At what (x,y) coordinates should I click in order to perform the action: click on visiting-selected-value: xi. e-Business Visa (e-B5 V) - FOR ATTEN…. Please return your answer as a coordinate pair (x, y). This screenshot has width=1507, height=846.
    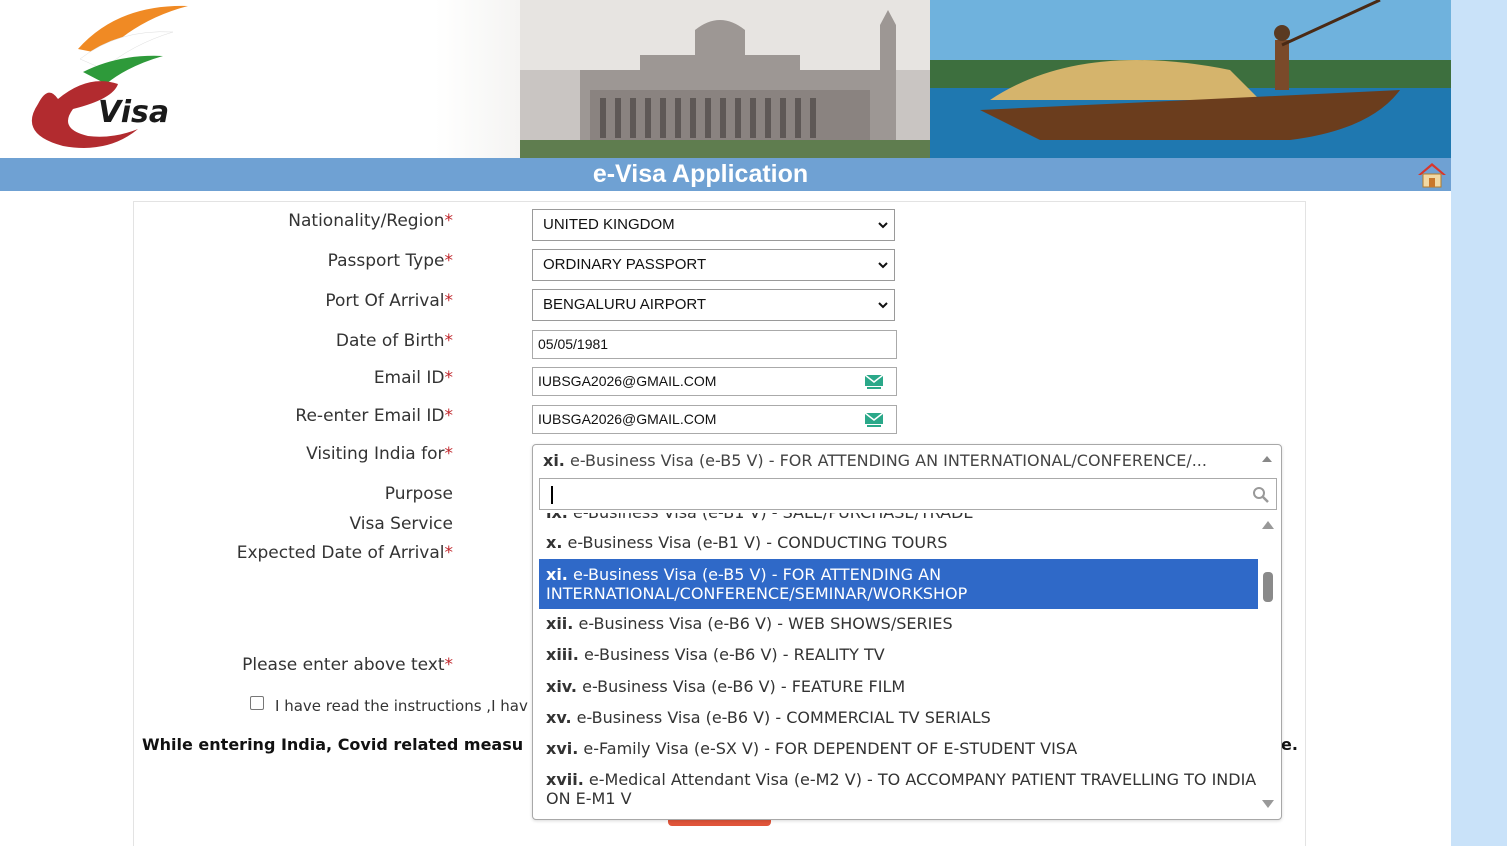
    Looking at the image, I should click on (893, 460).